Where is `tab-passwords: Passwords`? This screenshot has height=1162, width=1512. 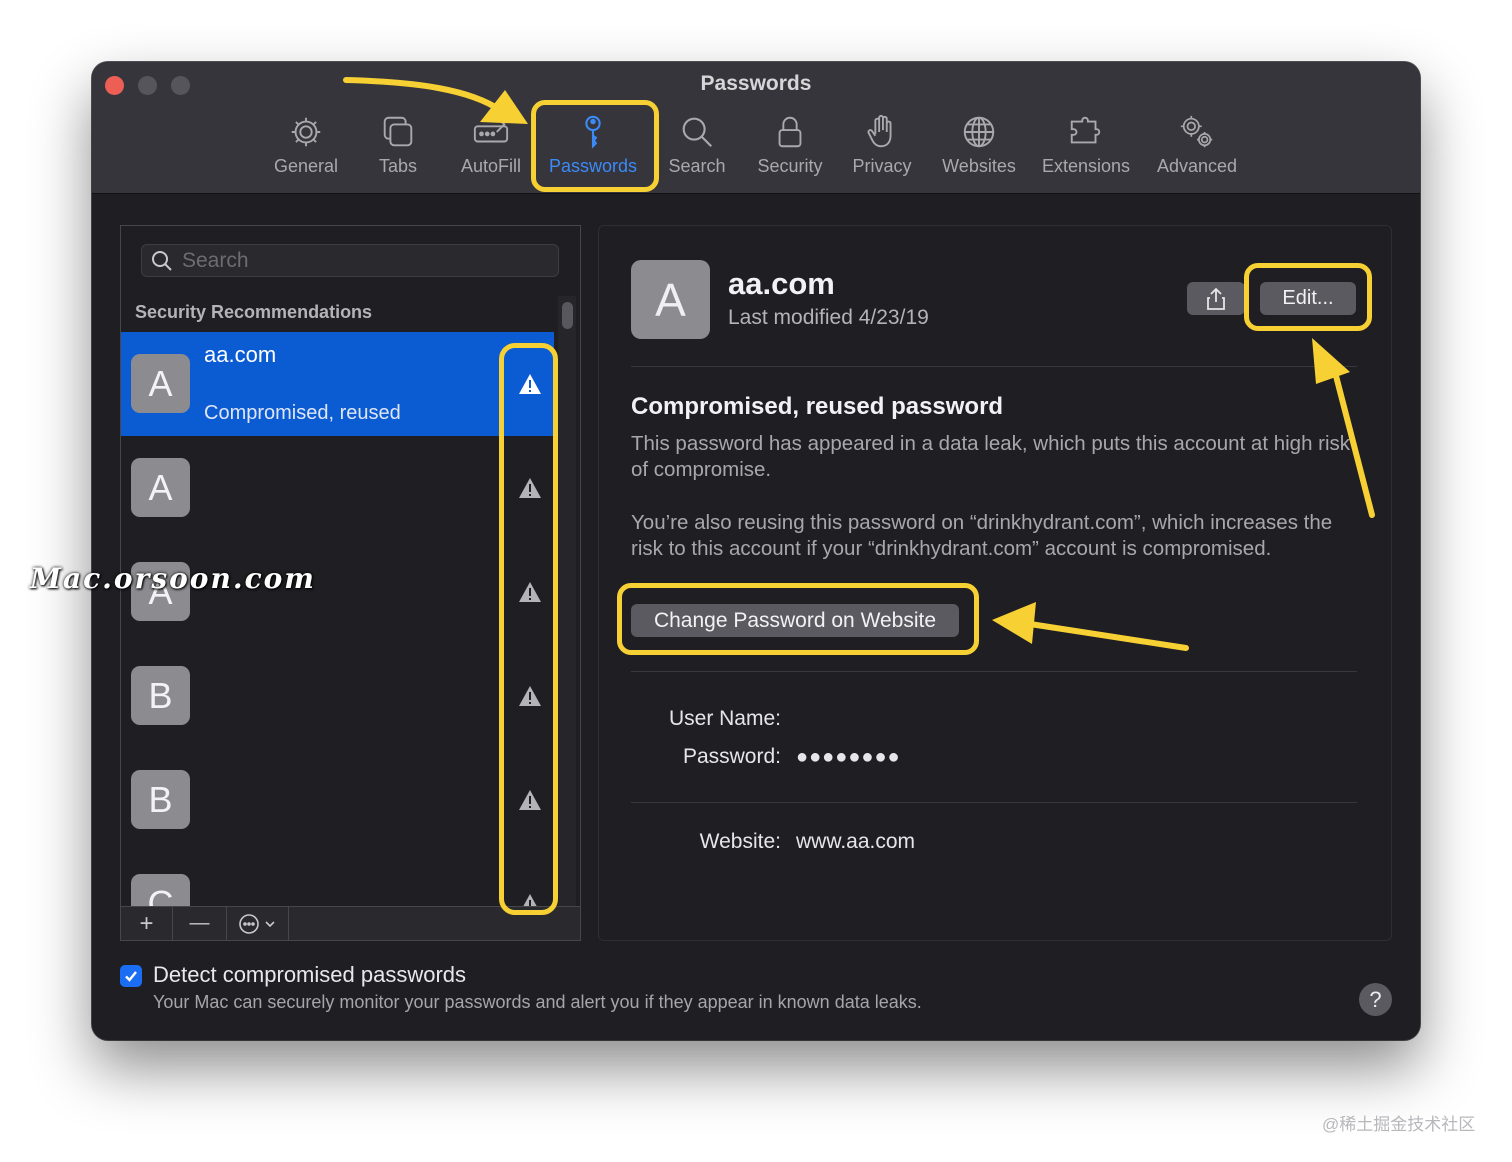
tab-passwords: Passwords is located at coordinates (593, 148).